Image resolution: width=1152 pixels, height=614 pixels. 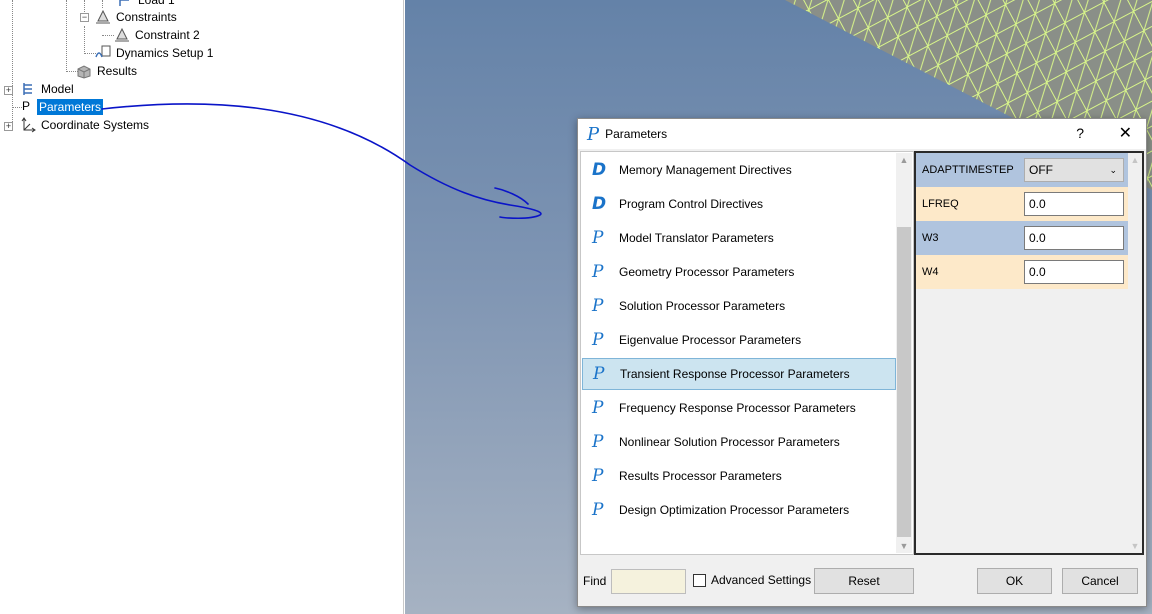 What do you see at coordinates (705, 170) in the screenshot?
I see `category-label: Memory Management Directives` at bounding box center [705, 170].